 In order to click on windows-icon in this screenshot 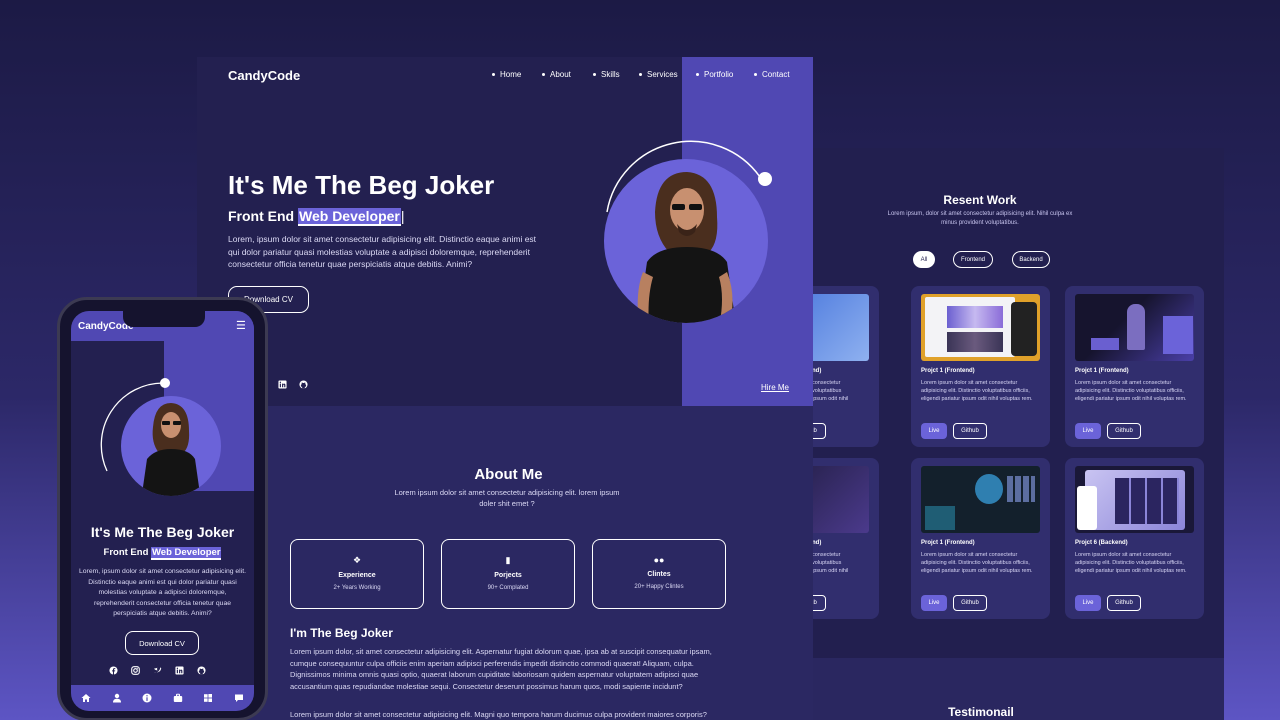, I will do `click(208, 698)`.